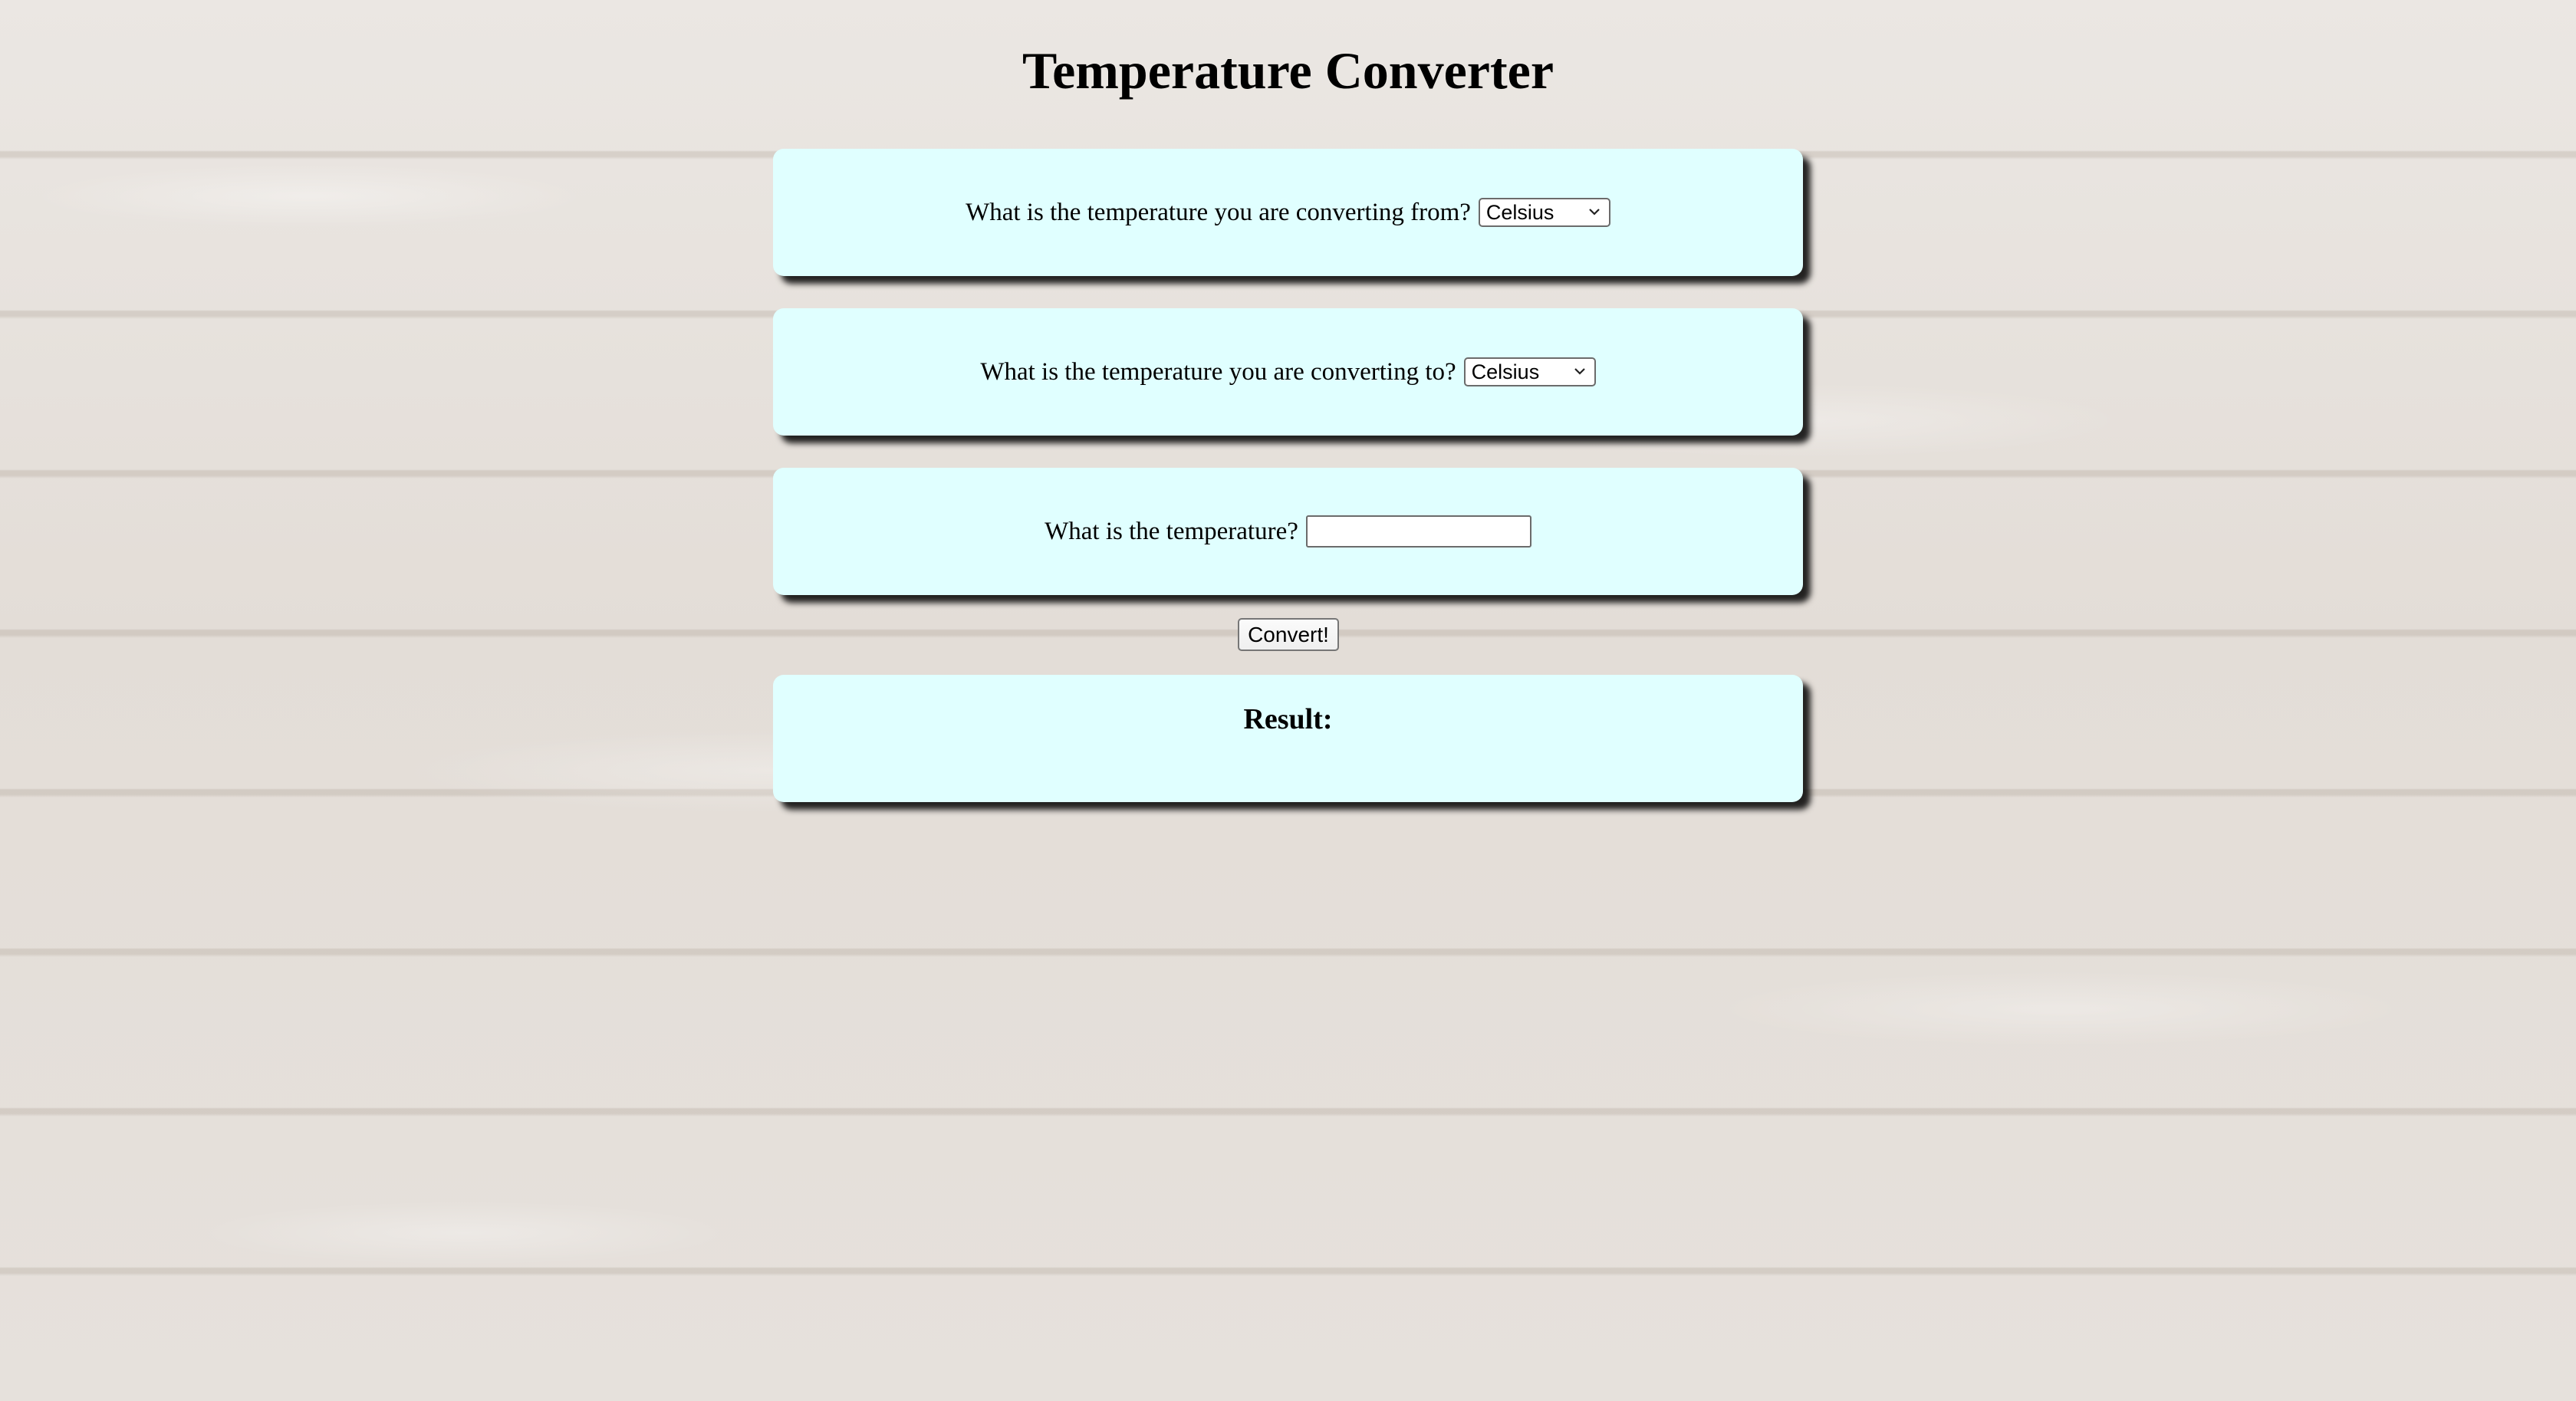 Image resolution: width=2576 pixels, height=1401 pixels. I want to click on temperature-label: What is the temperature?, so click(1171, 531).